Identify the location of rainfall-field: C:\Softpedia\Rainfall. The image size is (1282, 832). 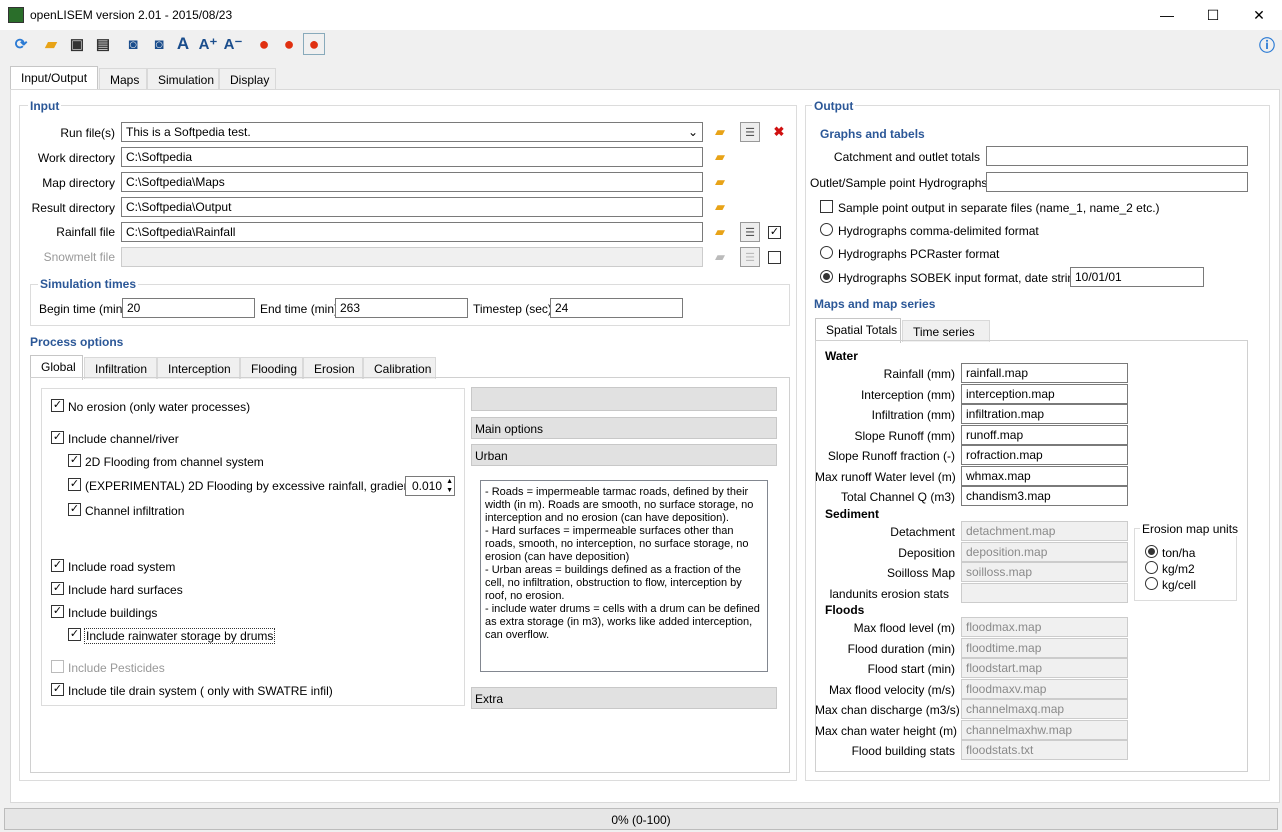
(412, 232).